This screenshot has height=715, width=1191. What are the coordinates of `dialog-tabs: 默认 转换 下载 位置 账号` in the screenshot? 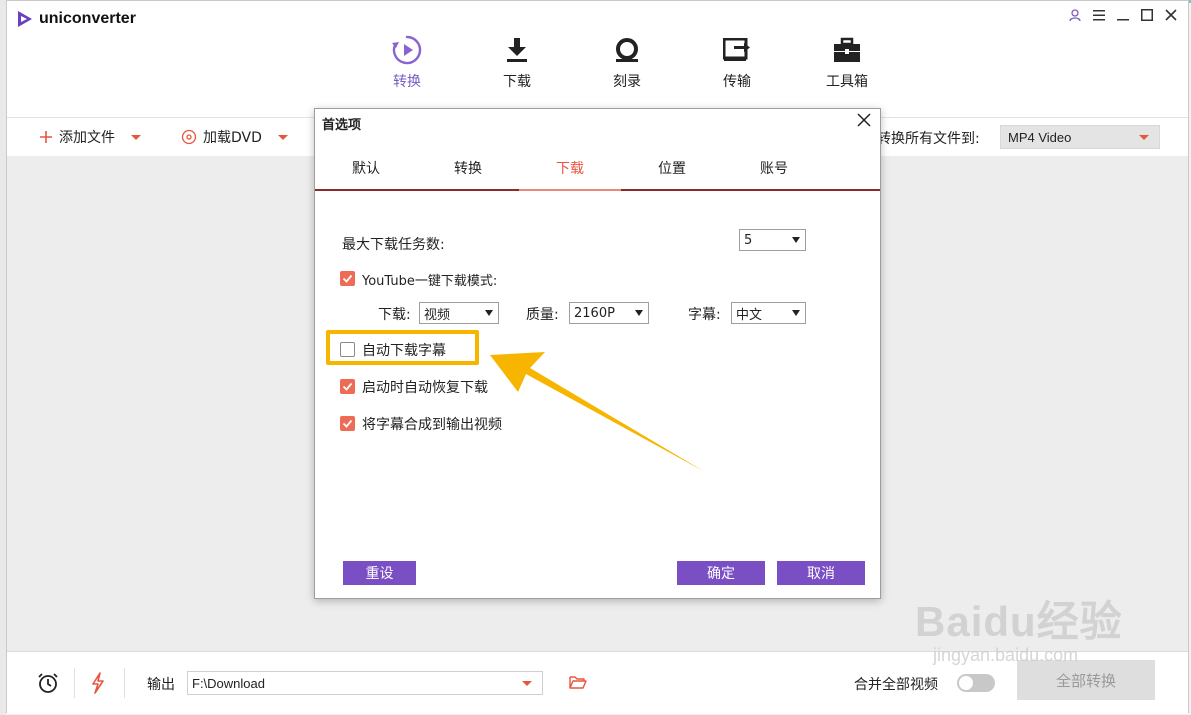 It's located at (597, 169).